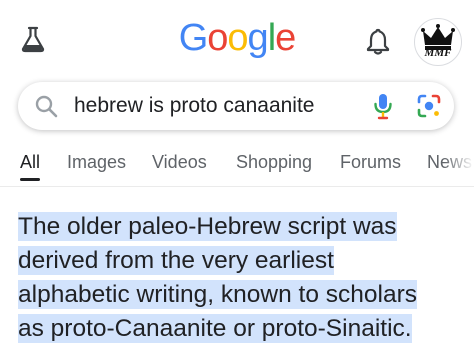  What do you see at coordinates (285, 38) in the screenshot?
I see `logo-letter: e` at bounding box center [285, 38].